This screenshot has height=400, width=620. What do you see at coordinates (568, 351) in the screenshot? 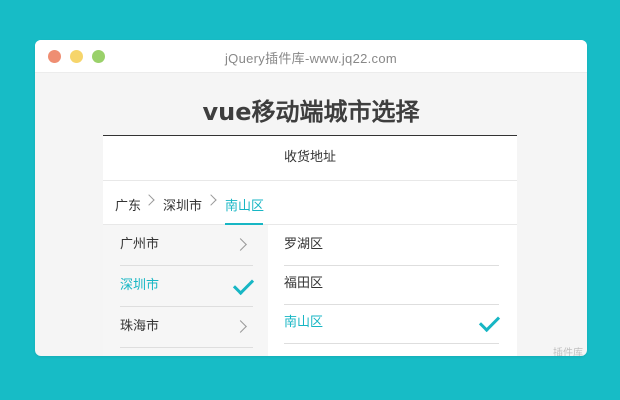
I see `watermark-subtext: 插件库` at bounding box center [568, 351].